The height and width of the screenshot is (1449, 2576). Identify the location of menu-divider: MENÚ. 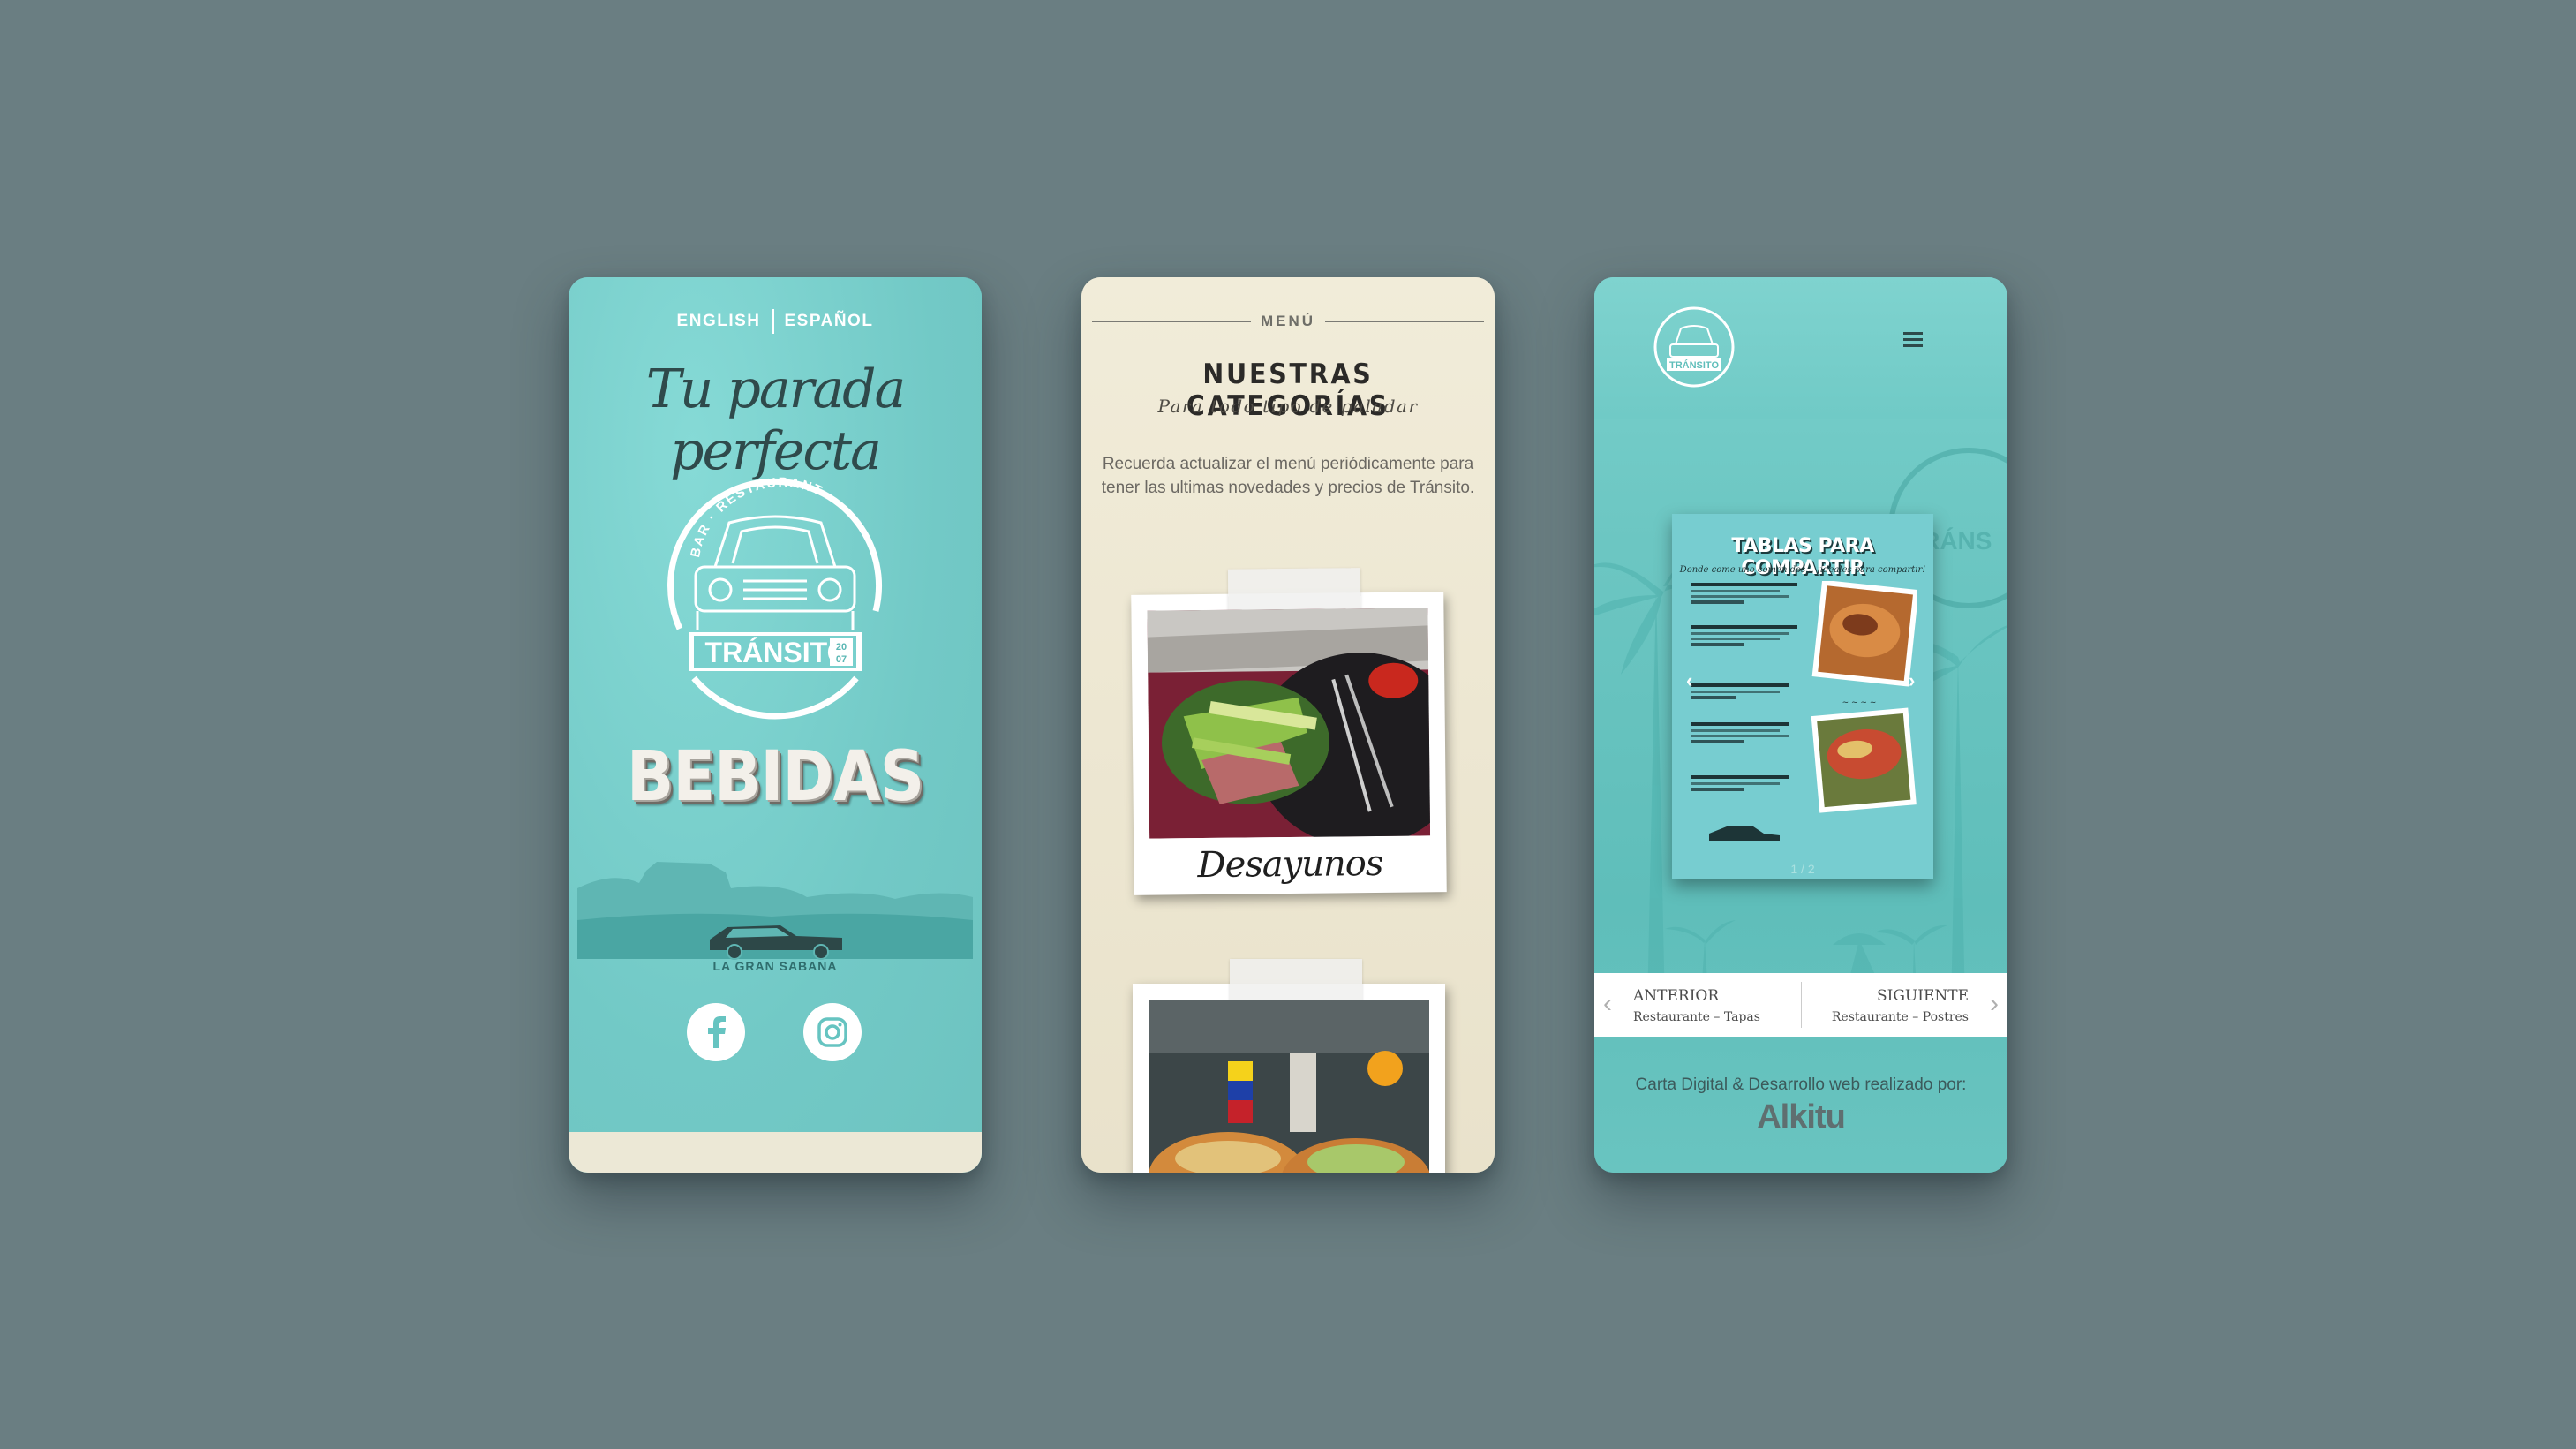
(1288, 321).